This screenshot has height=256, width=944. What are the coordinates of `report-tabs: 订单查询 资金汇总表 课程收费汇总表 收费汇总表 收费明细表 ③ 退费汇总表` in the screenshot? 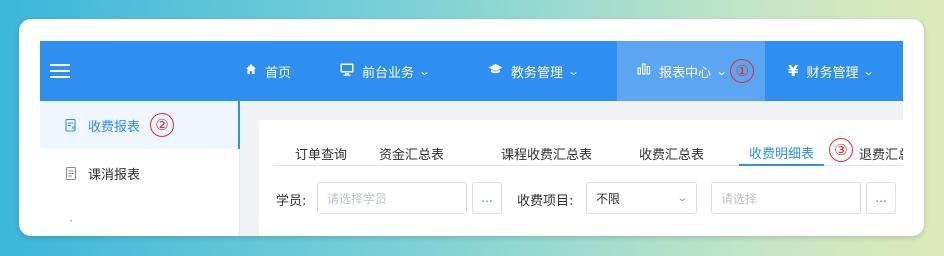 It's located at (588, 152).